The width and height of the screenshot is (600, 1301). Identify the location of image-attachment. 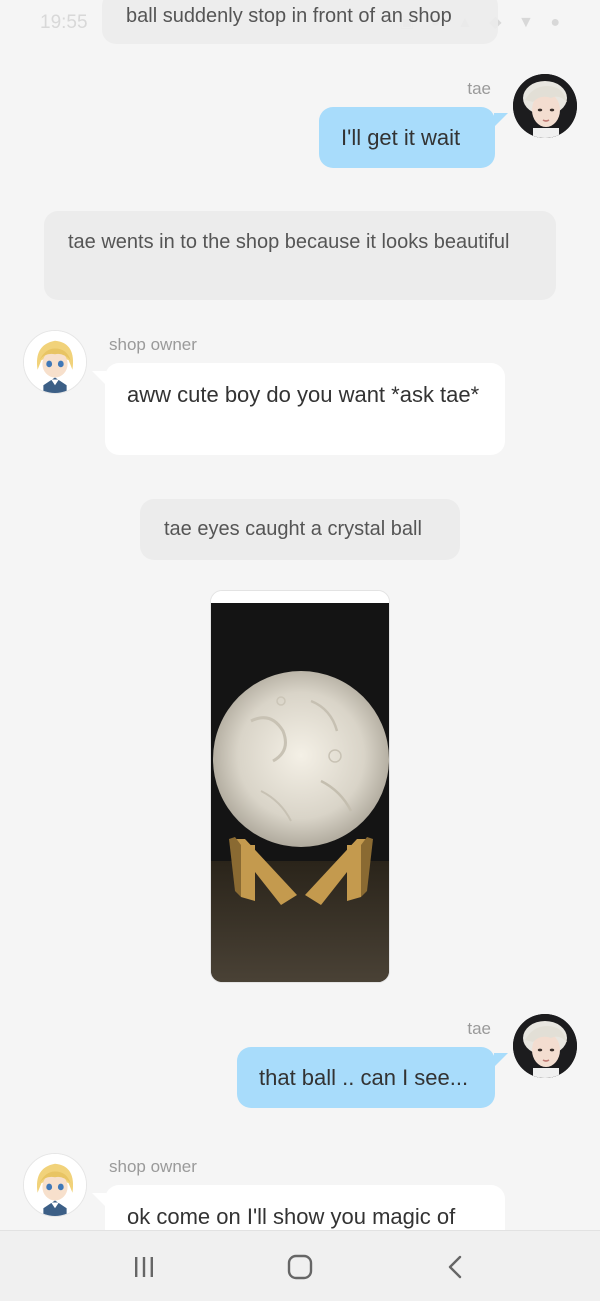
(300, 786).